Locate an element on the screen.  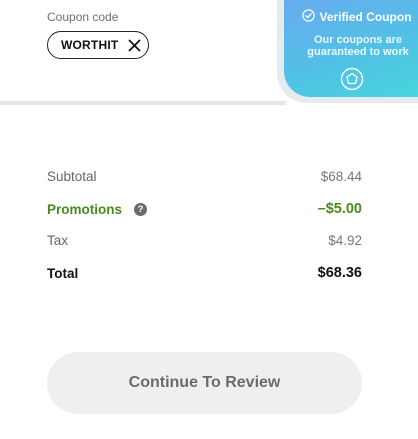
close-icon is located at coordinates (134, 45).